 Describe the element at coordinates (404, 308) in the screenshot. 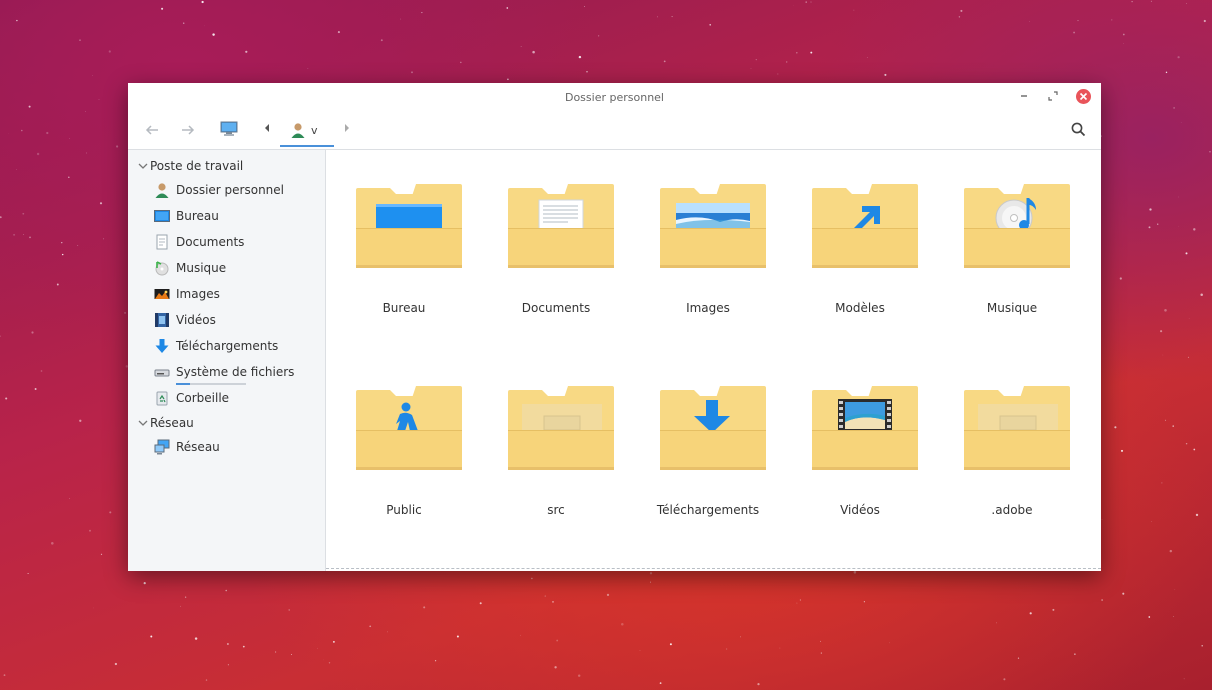

I see `folder-name: Bureau` at that location.